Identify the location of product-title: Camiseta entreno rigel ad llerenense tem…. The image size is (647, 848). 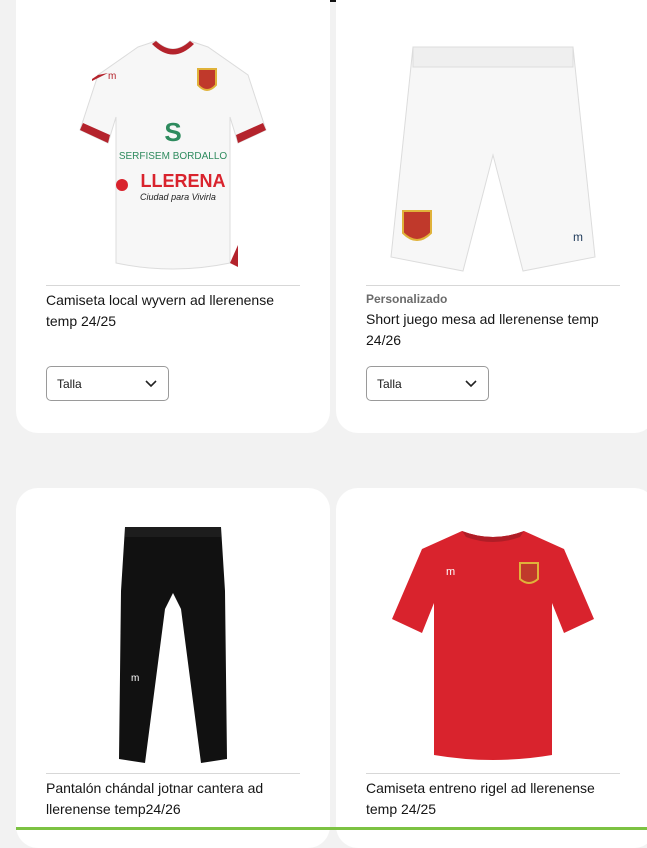
(495, 799).